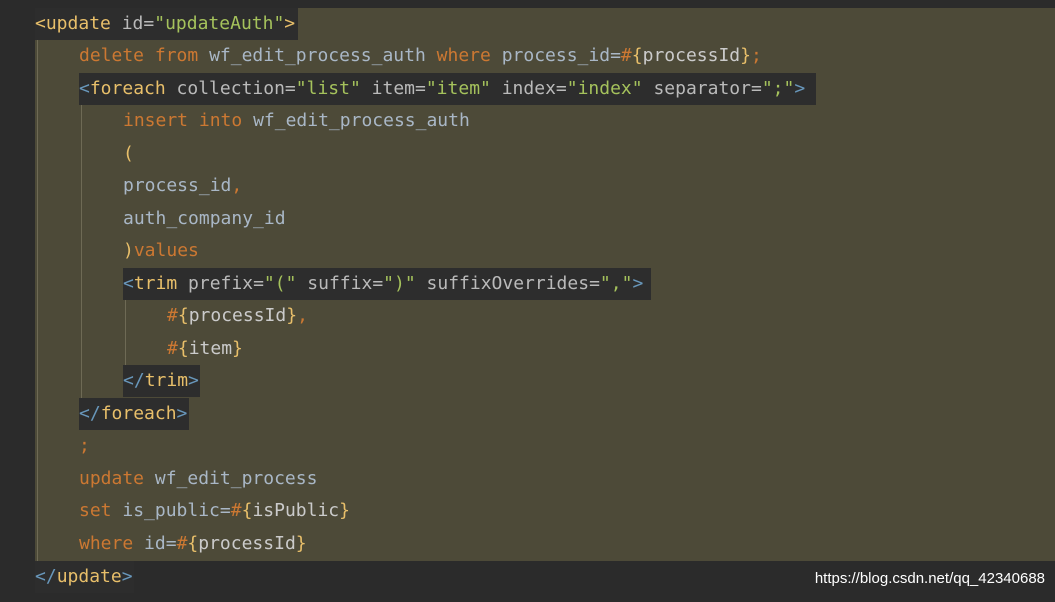  What do you see at coordinates (171, 510) in the screenshot?
I see `sql-identifier: is_public` at bounding box center [171, 510].